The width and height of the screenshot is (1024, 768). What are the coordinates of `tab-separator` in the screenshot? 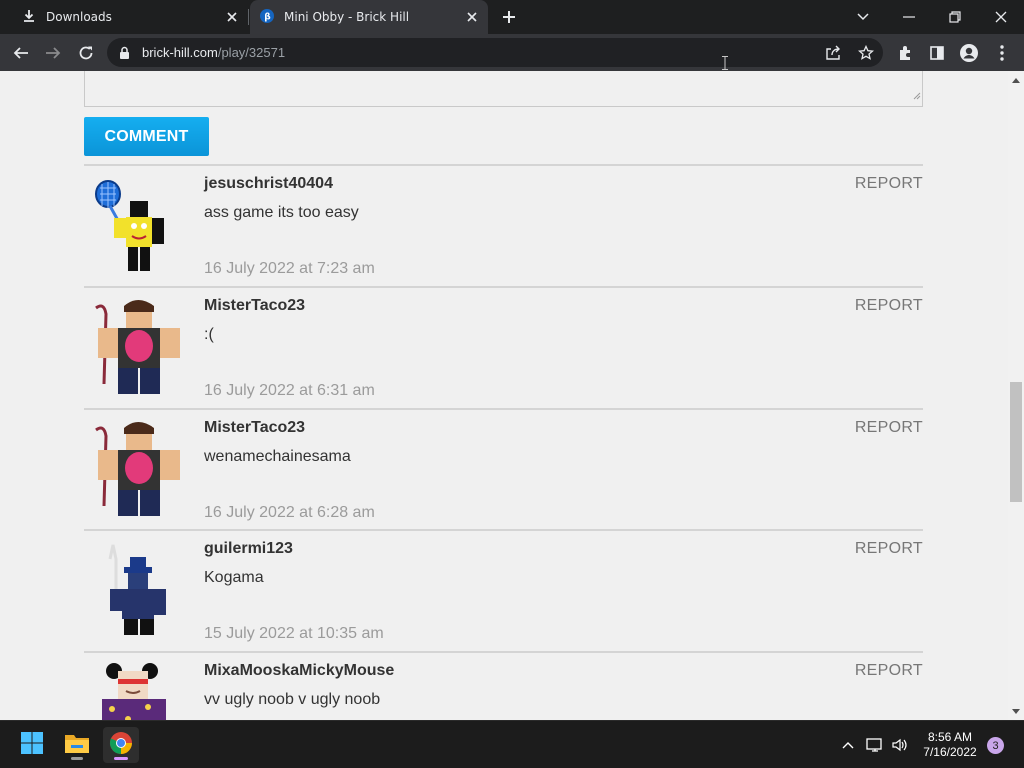 It's located at (248, 17).